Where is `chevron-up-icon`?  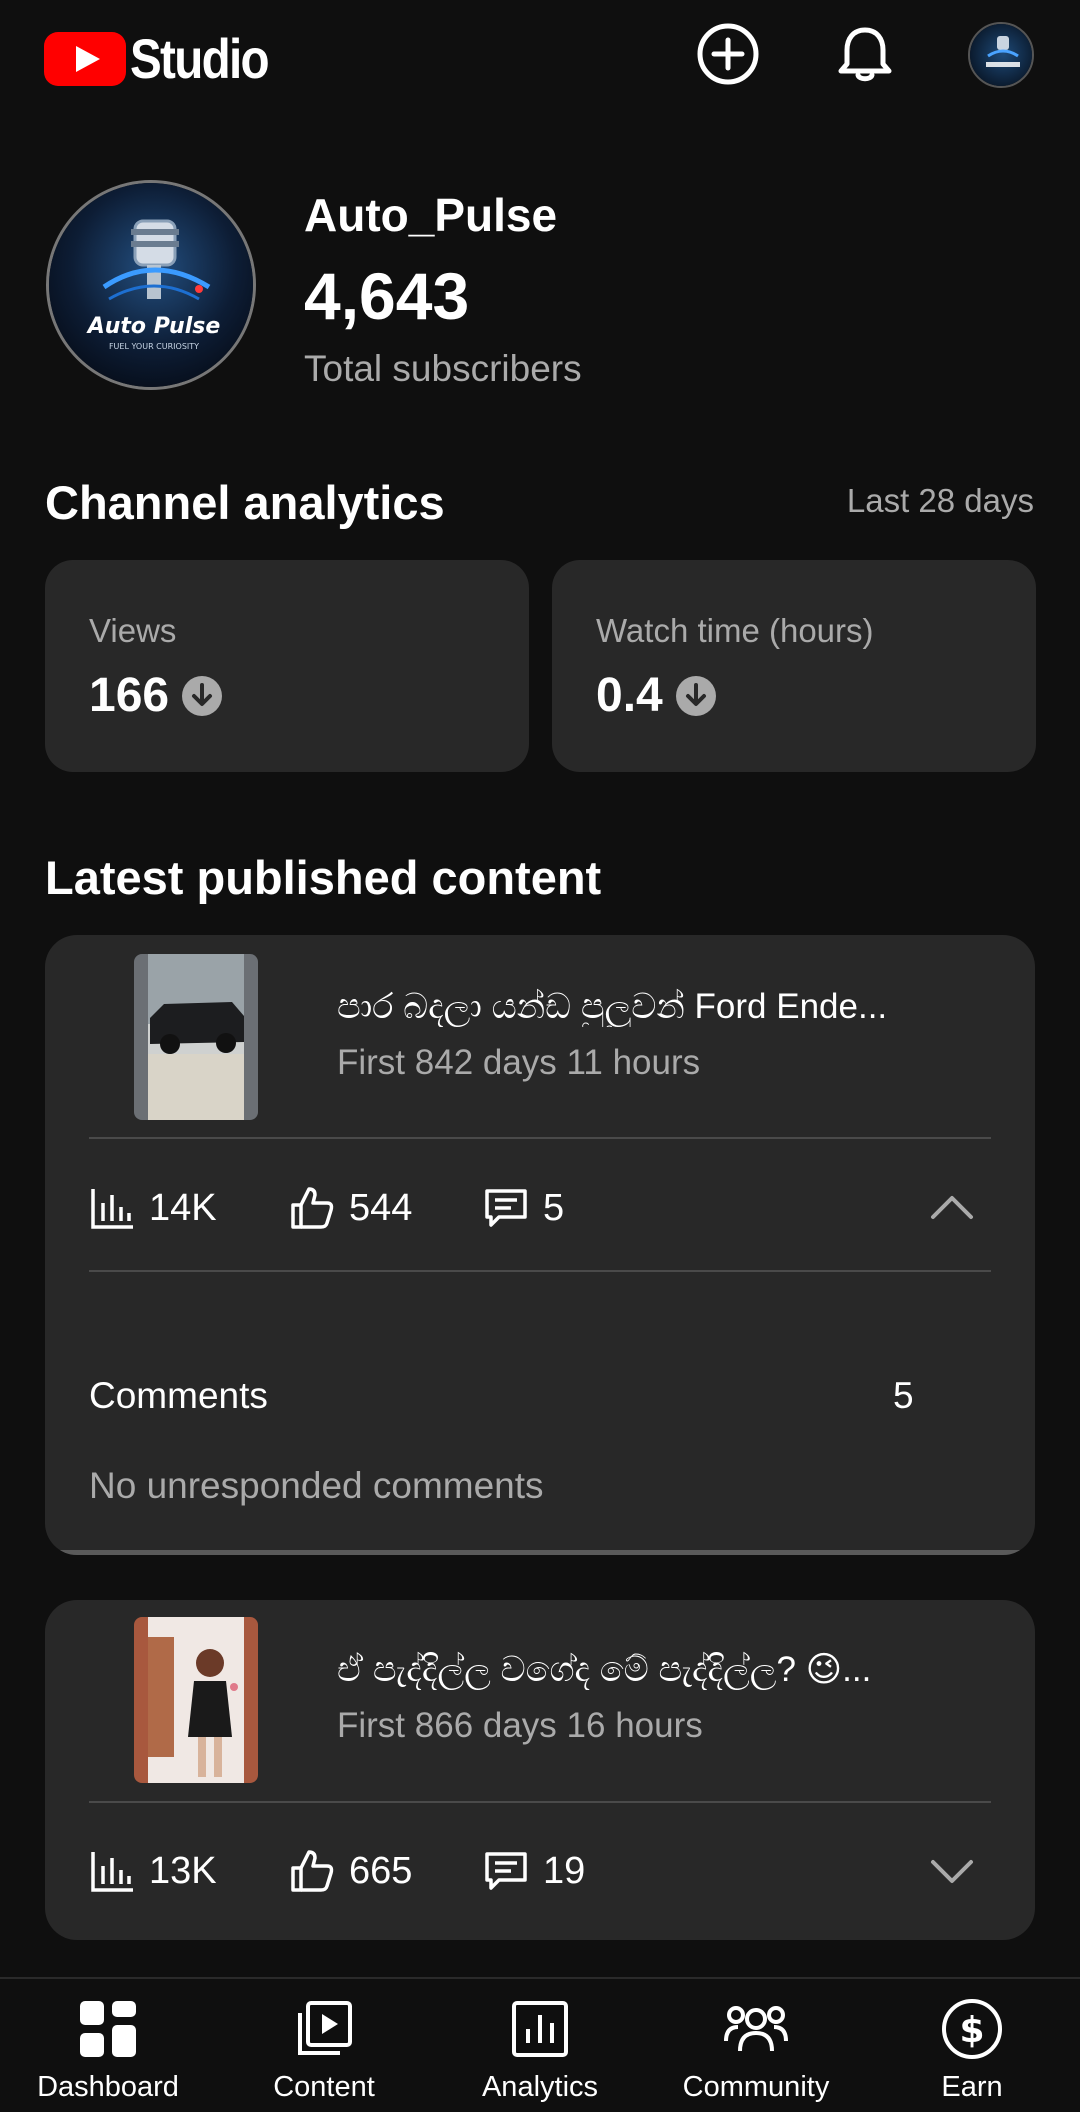 chevron-up-icon is located at coordinates (952, 1208).